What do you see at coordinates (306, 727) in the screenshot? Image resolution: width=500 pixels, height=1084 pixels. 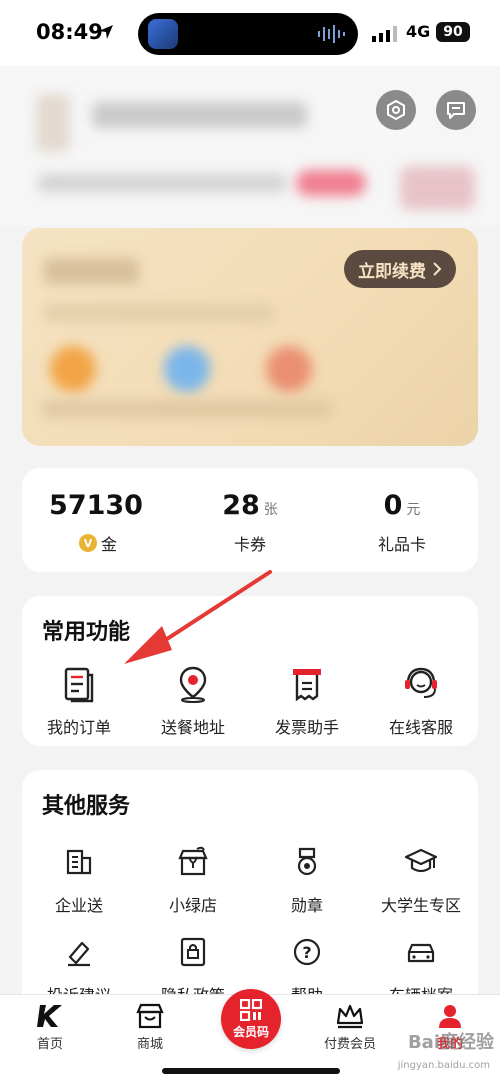 I see `function-label: 发票助手` at bounding box center [306, 727].